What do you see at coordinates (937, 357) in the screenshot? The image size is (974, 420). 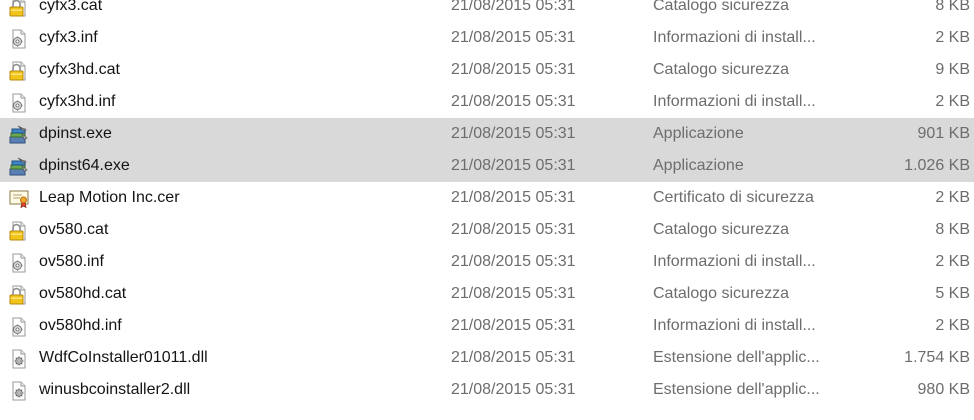 I see `file-size: 1.754 KB` at bounding box center [937, 357].